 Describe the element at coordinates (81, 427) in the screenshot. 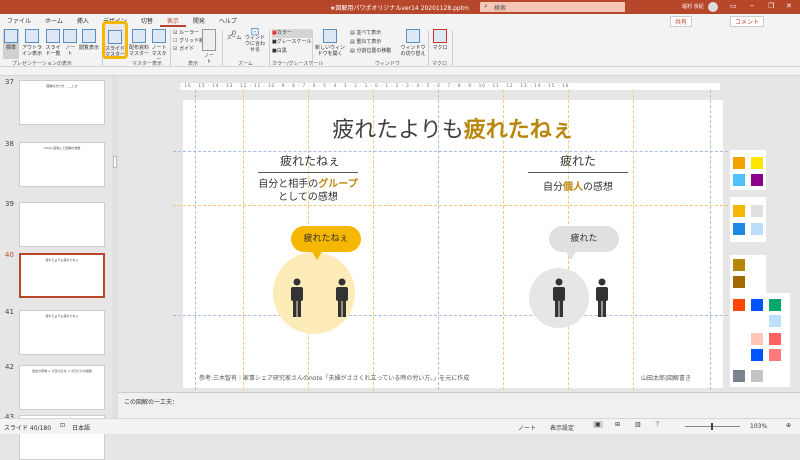

I see `language: 日本語` at that location.